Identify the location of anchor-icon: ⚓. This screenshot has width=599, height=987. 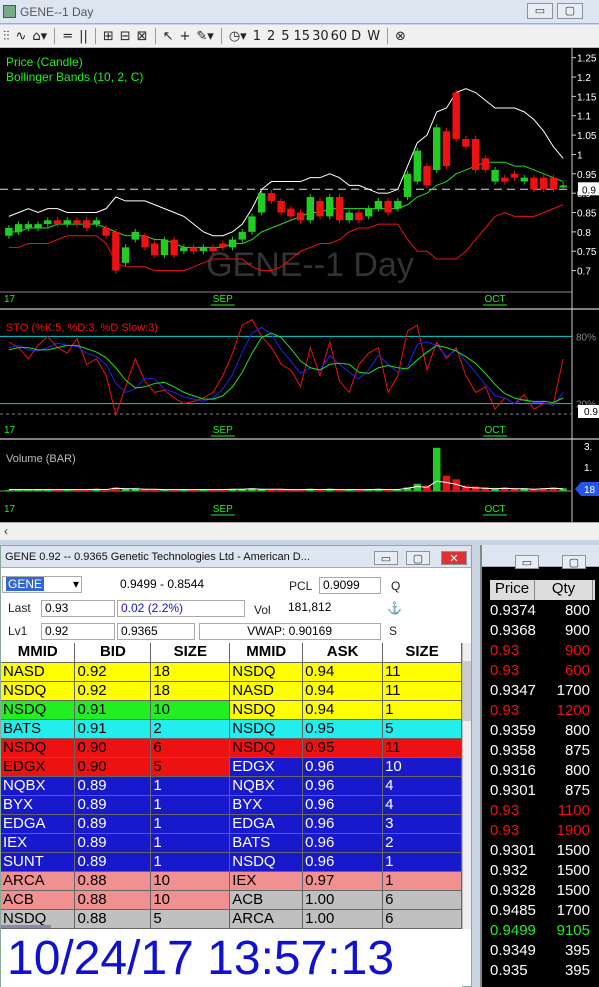
(394, 608).